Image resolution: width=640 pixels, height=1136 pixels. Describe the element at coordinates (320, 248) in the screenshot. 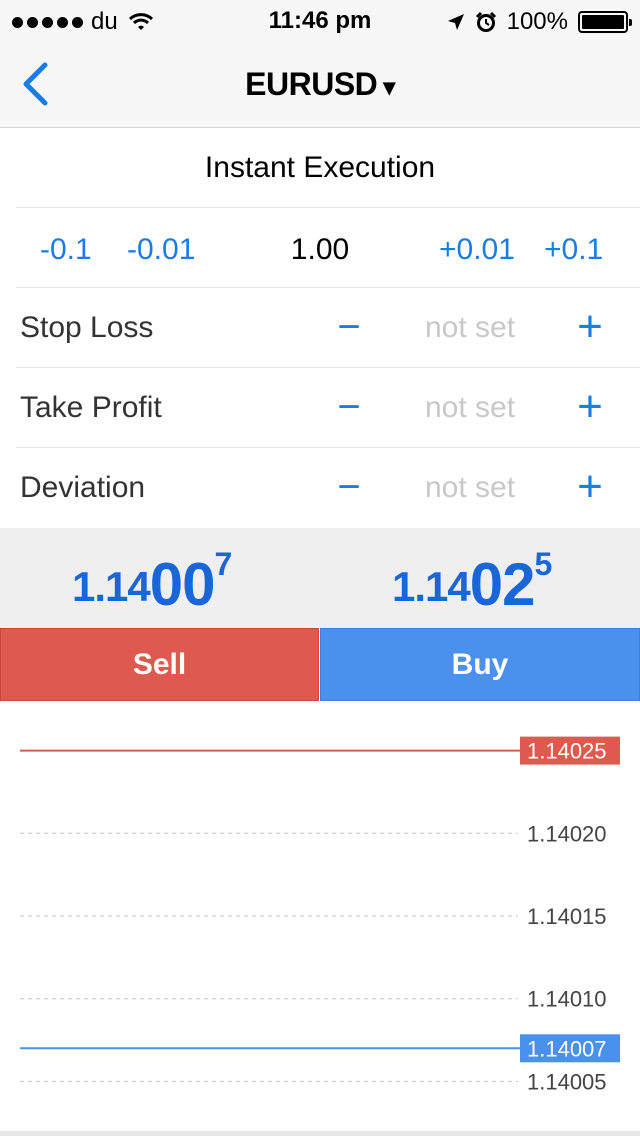

I see `volume-row: -0.1 -0.01 1.00 +0.01 +0.1` at that location.